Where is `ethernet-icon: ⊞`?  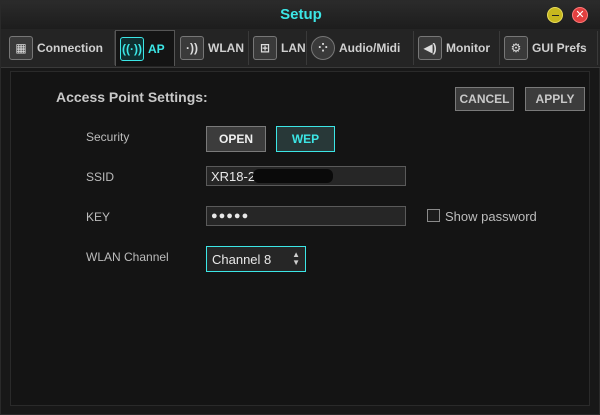 ethernet-icon: ⊞ is located at coordinates (265, 48).